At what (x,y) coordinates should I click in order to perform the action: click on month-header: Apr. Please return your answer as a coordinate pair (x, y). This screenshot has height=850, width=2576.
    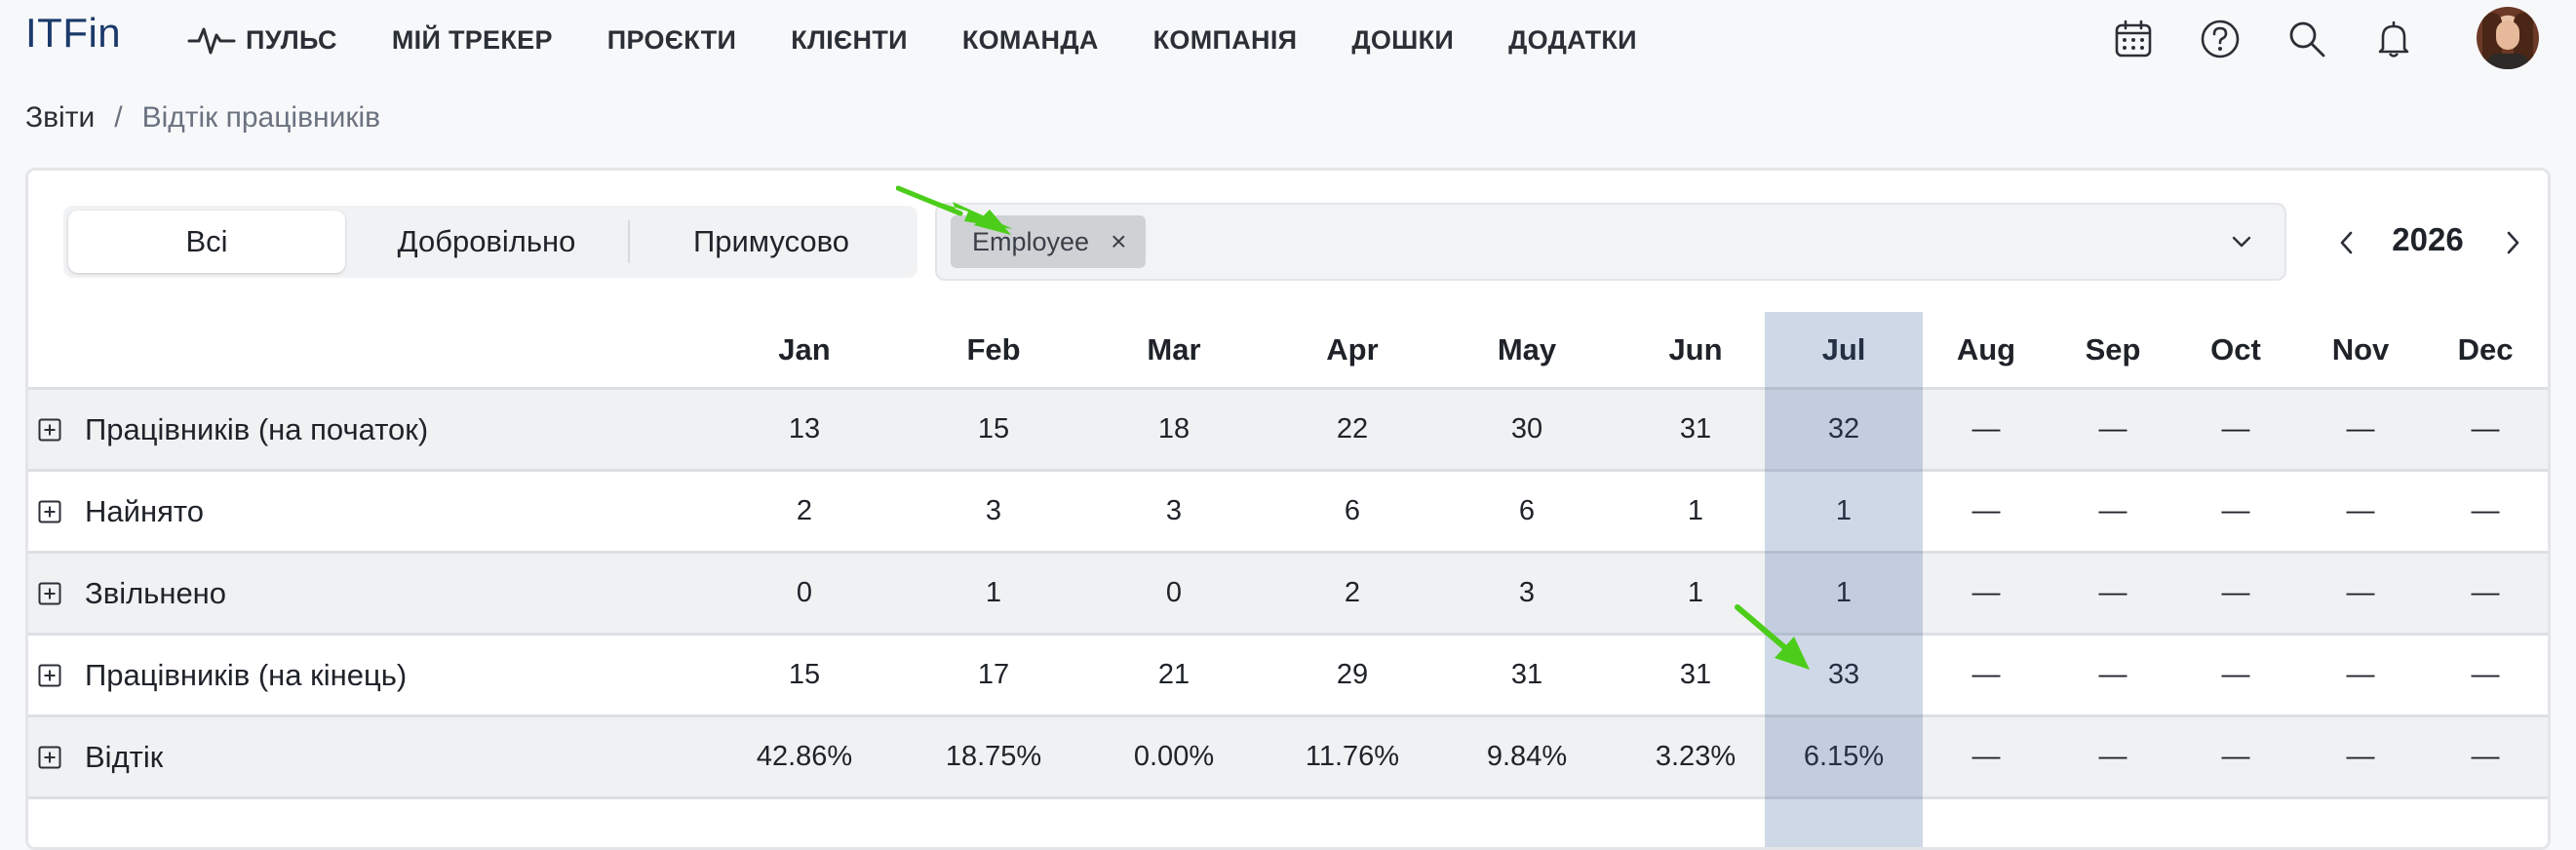
    Looking at the image, I should click on (1352, 349).